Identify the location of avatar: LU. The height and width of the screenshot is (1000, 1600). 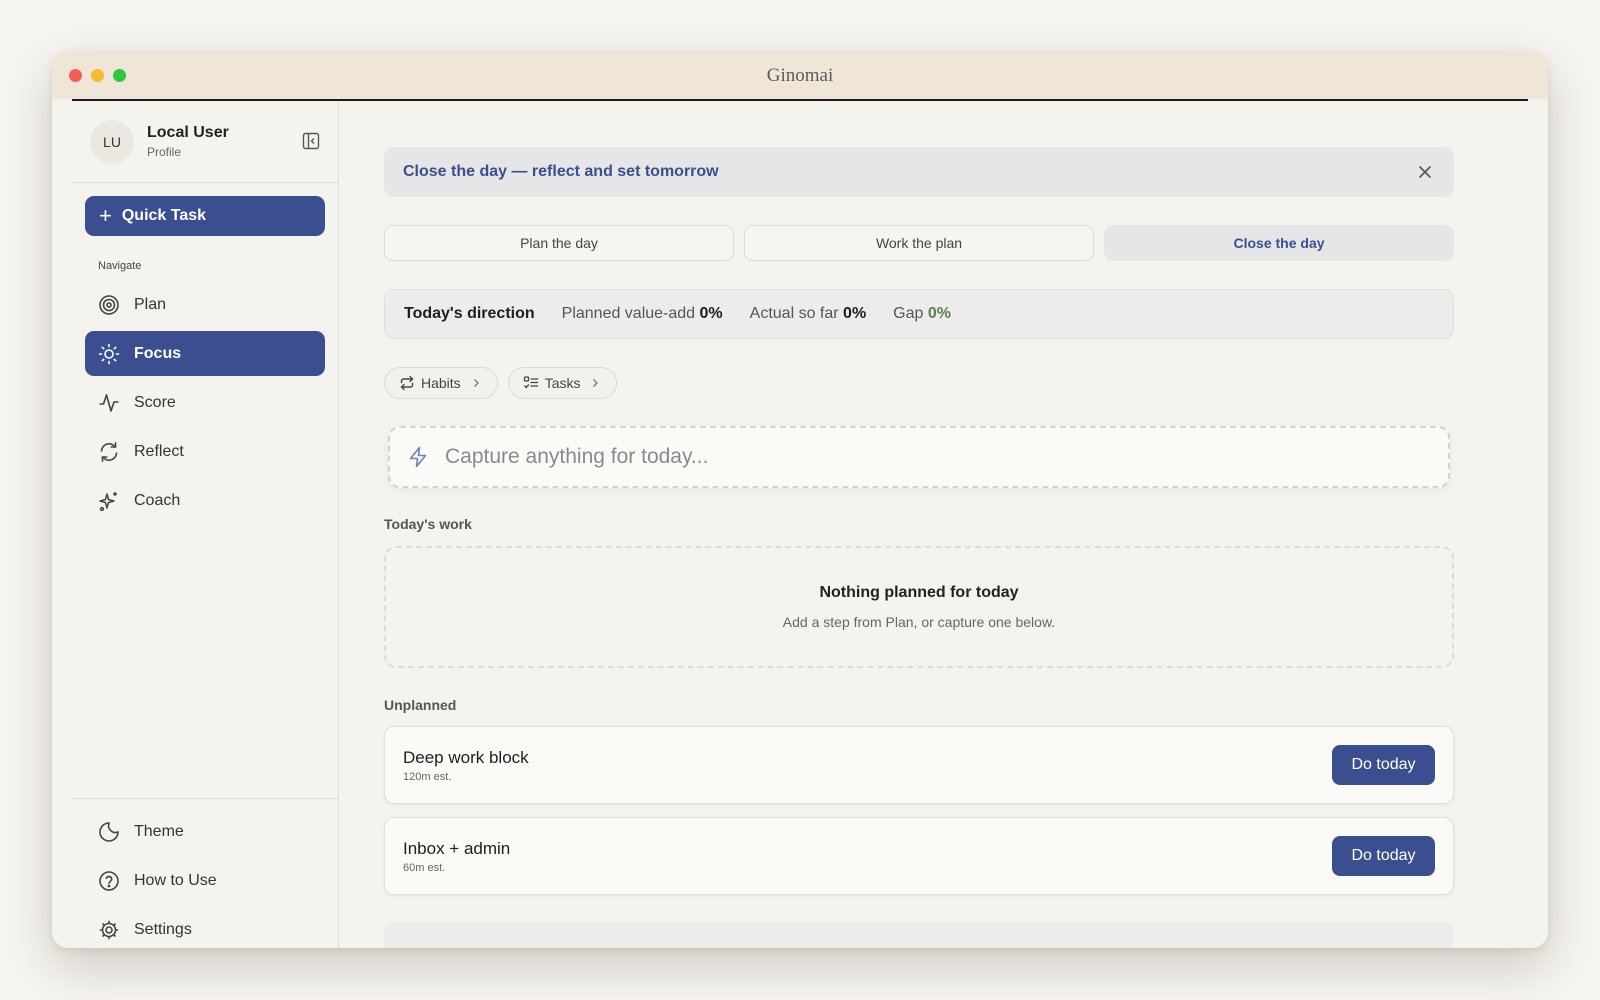
(112, 141).